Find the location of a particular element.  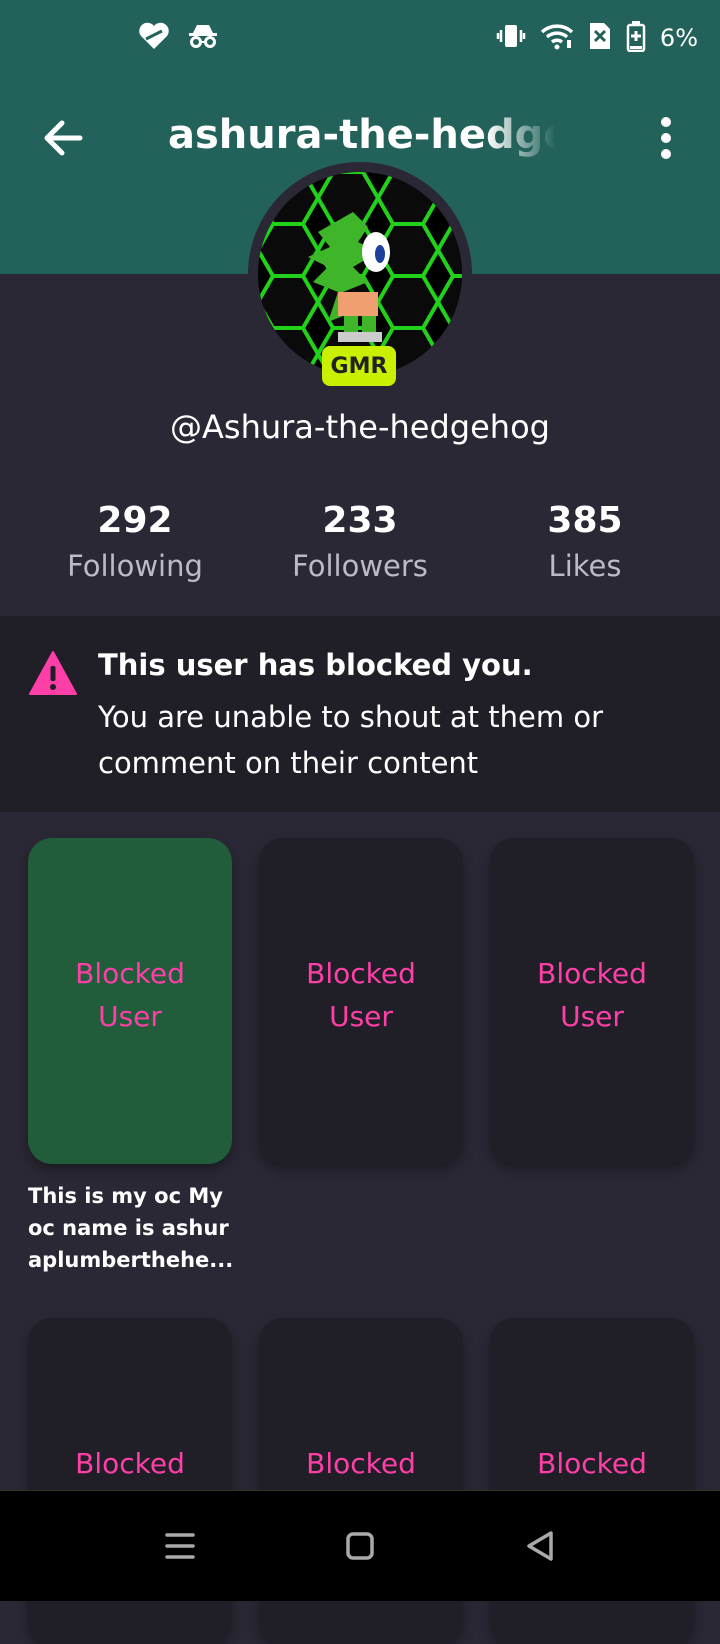

home-button is located at coordinates (360, 1546).